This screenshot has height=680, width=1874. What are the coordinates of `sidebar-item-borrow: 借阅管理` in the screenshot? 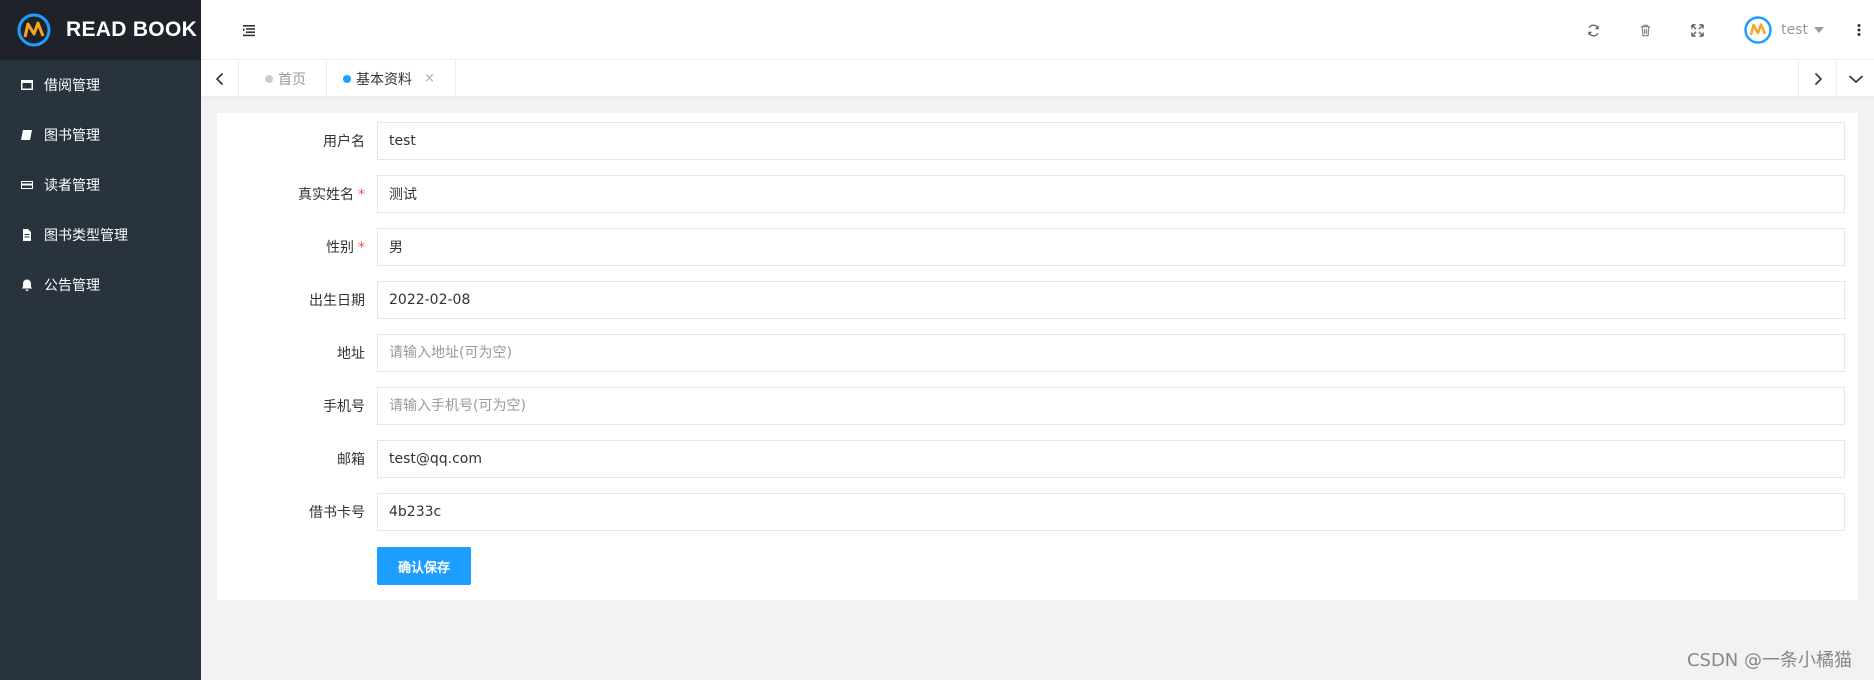 It's located at (100, 85).